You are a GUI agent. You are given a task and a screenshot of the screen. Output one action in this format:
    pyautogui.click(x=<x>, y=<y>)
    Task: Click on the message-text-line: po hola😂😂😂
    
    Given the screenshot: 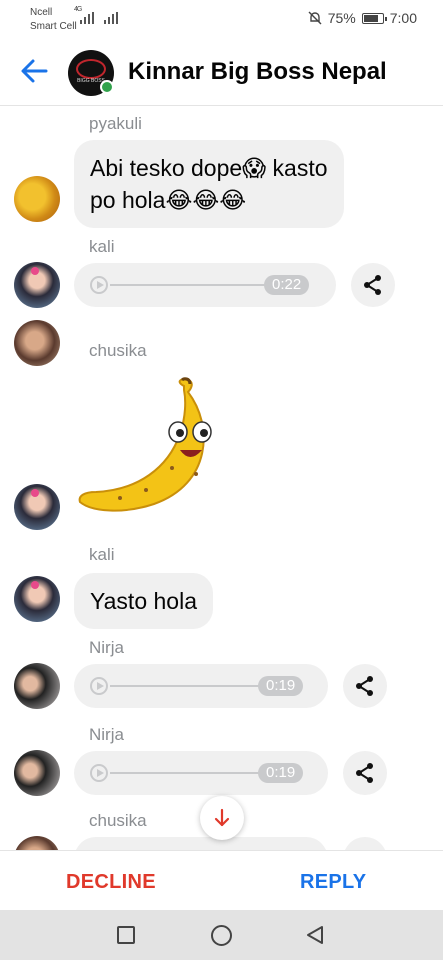 What is the action you would take?
    pyautogui.click(x=168, y=200)
    